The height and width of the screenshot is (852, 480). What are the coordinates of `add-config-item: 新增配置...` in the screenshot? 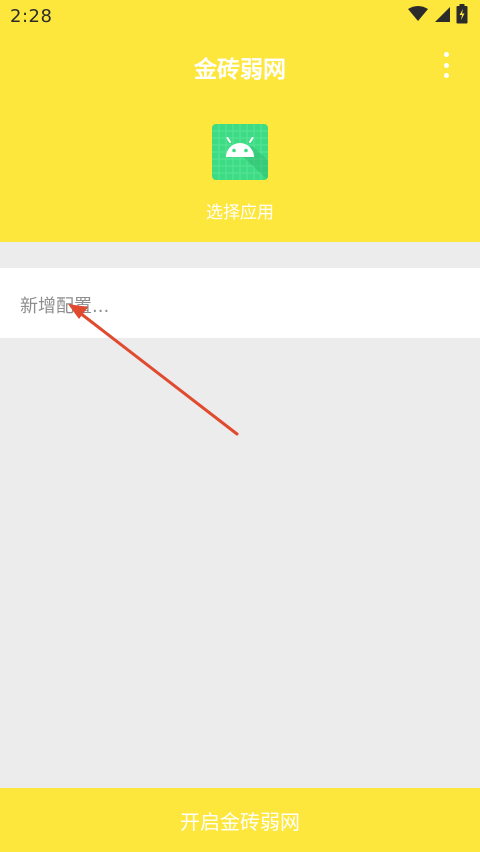 It's located at (240, 303).